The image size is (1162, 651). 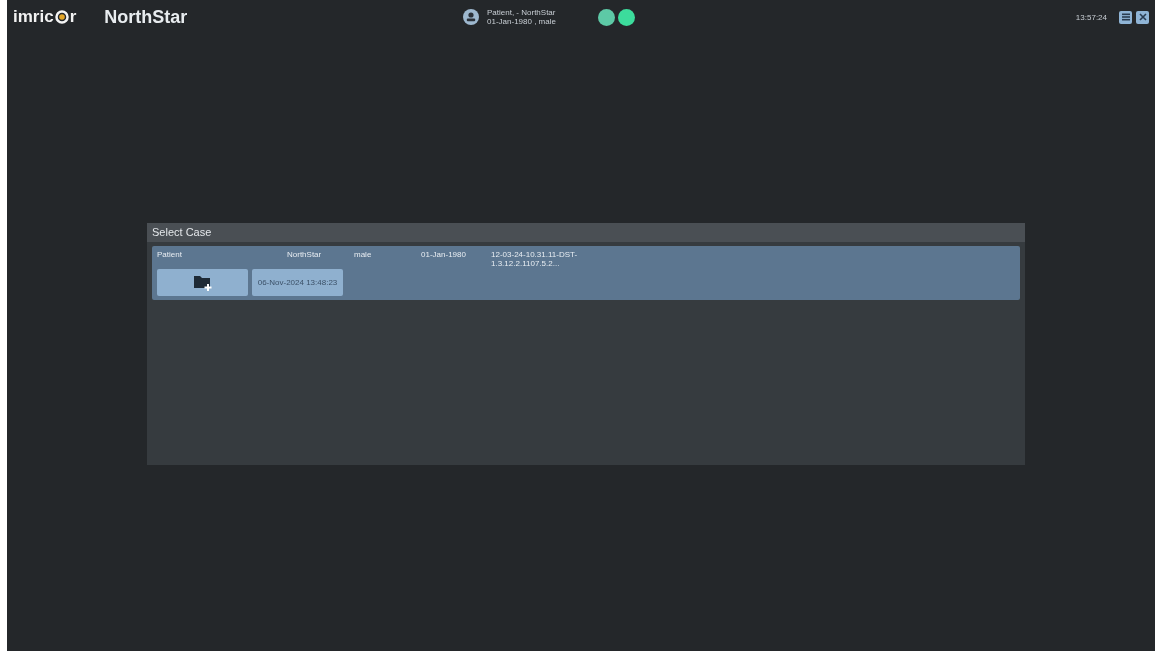 I want to click on folder-add-icon, so click(x=202, y=282).